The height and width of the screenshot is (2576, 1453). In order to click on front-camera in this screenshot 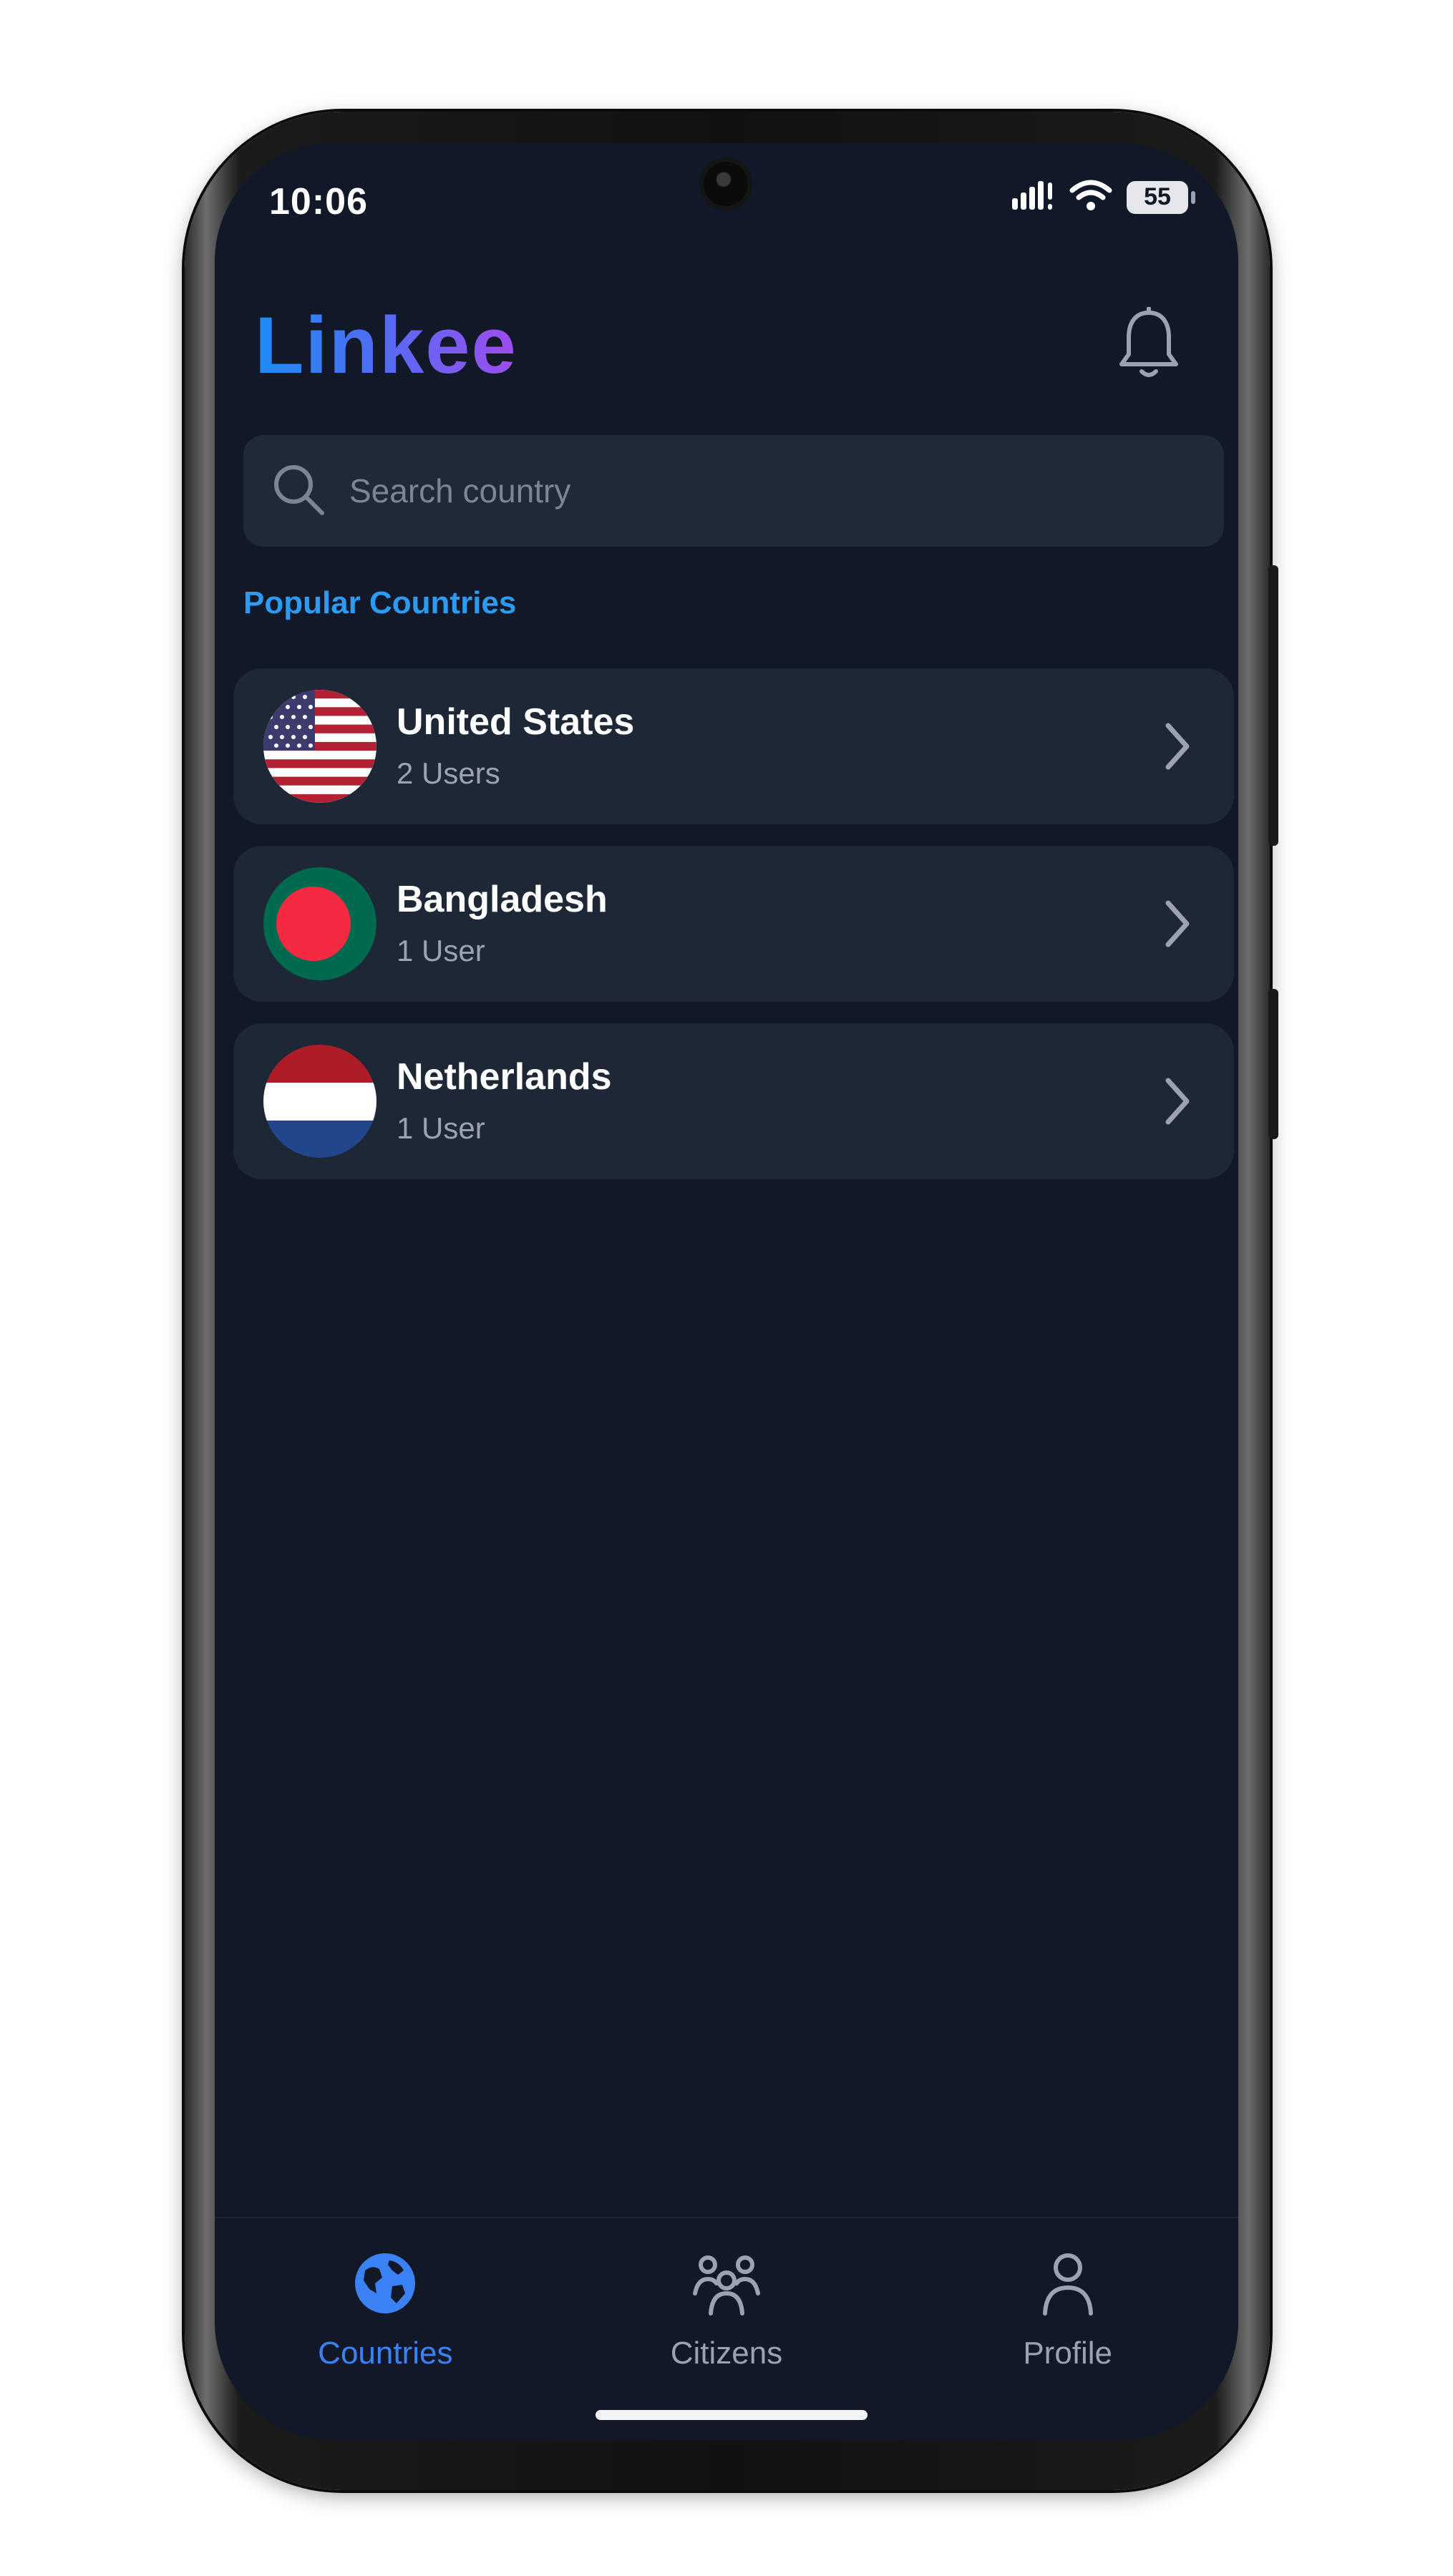, I will do `click(726, 184)`.